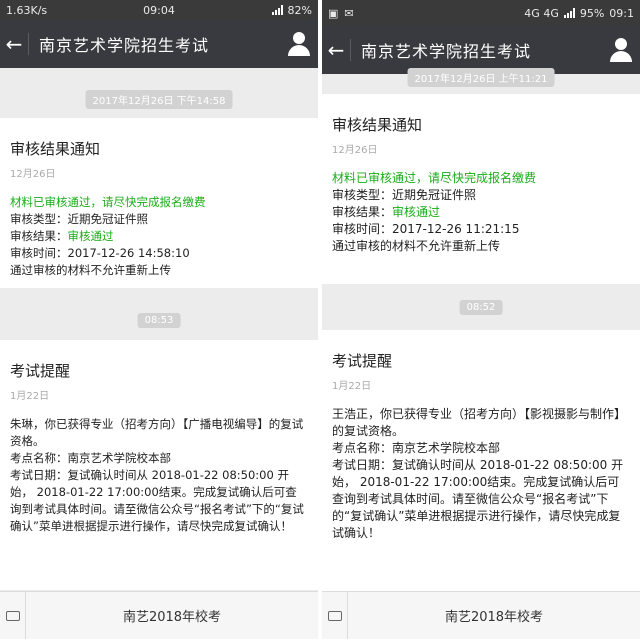 The width and height of the screenshot is (640, 639). I want to click on status-bar: 1.63K/s 09:04 82%, so click(159, 10).